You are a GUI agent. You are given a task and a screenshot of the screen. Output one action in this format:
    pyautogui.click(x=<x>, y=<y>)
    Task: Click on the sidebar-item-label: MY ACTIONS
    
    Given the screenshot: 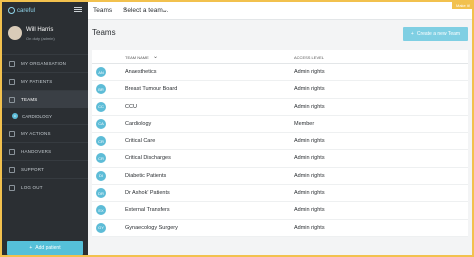 What is the action you would take?
    pyautogui.click(x=36, y=133)
    